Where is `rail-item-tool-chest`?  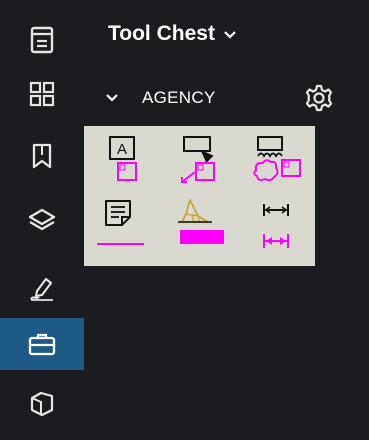 rail-item-tool-chest is located at coordinates (42, 344).